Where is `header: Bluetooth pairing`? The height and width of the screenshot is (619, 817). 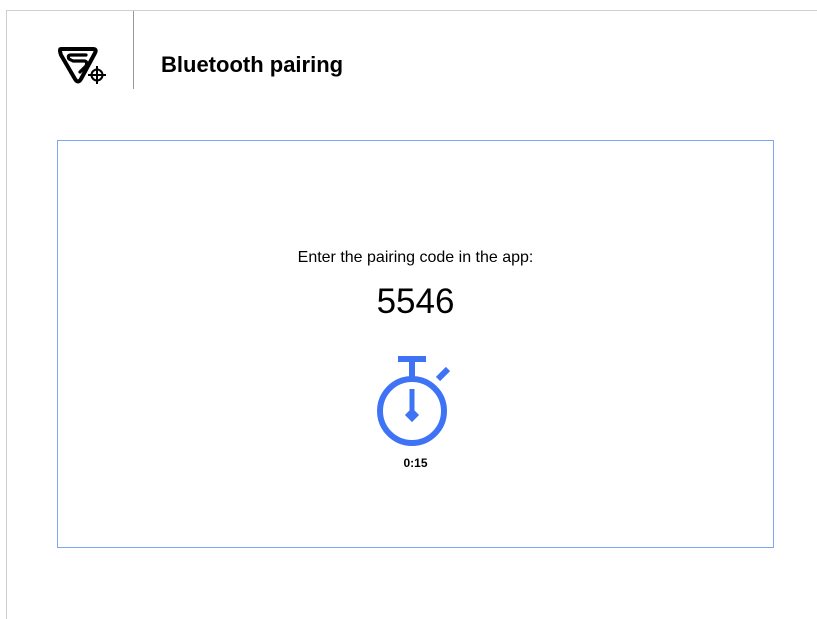 header: Bluetooth pairing is located at coordinates (412, 50).